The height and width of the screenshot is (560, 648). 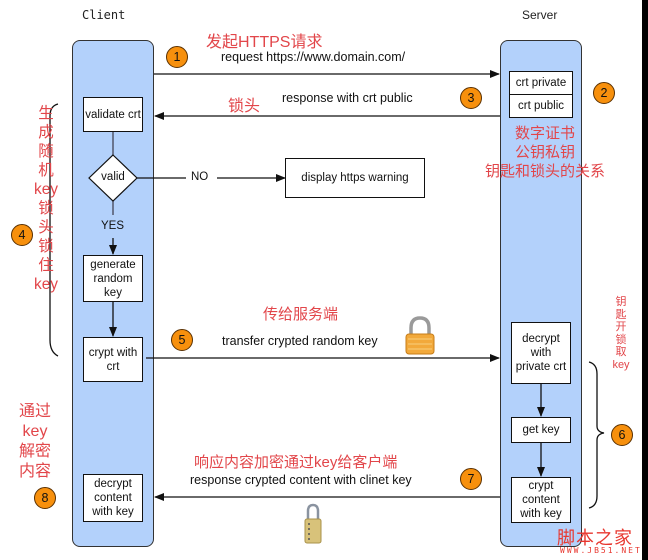 I want to click on annotation-step3: 锁头, so click(x=244, y=106).